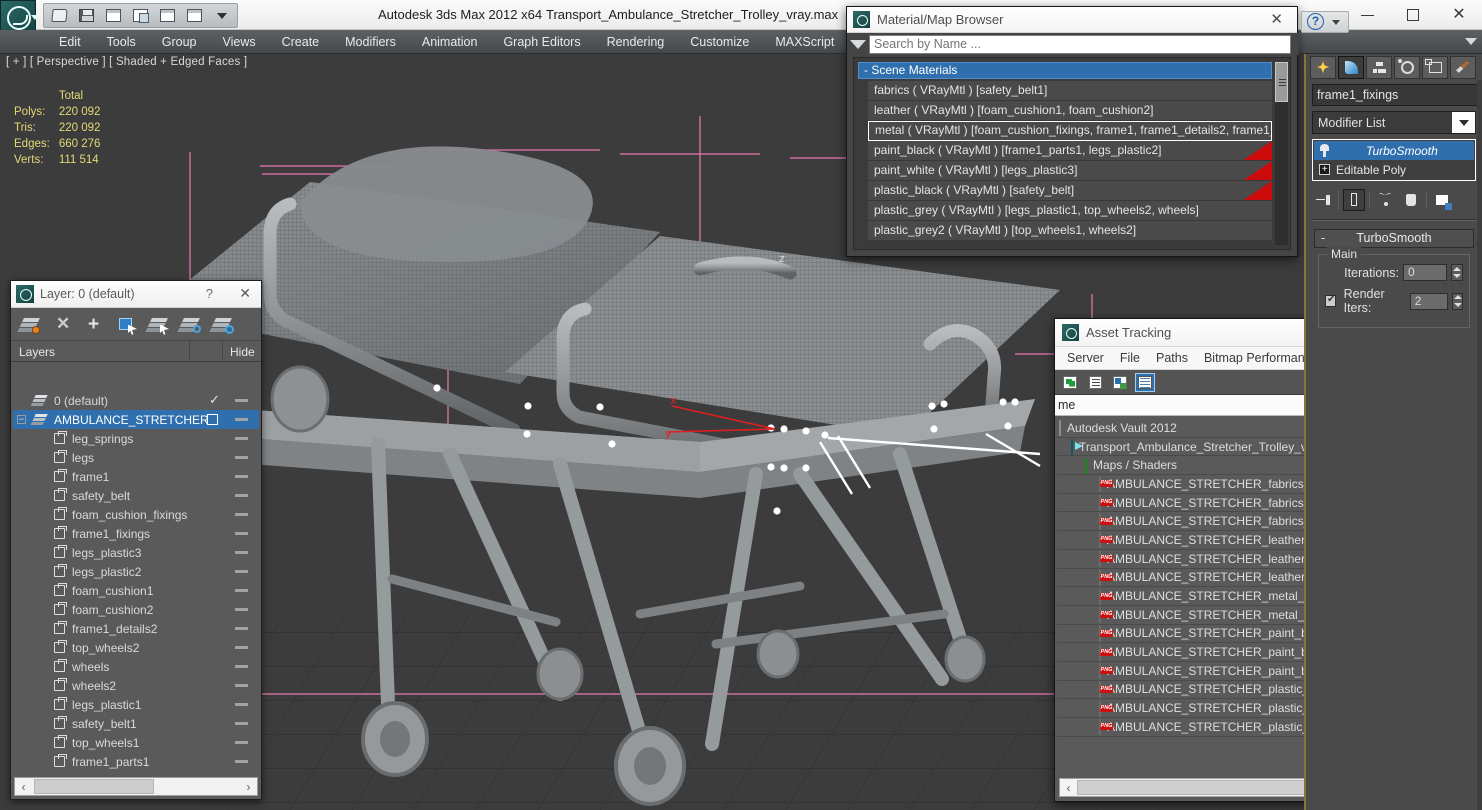  Describe the element at coordinates (1394, 238) in the screenshot. I see `rollout-header: - TurboSmooth` at that location.